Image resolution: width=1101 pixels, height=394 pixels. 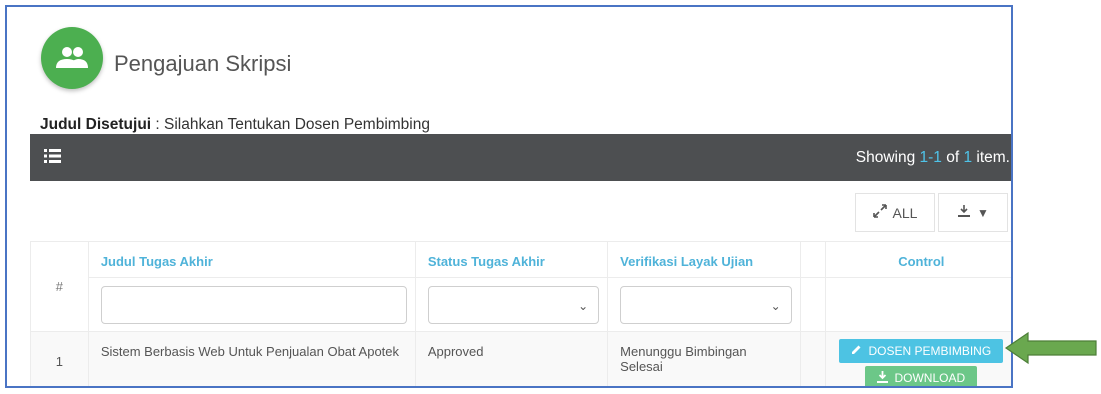 What do you see at coordinates (203, 63) in the screenshot?
I see `page-title: Pengajuan Skripsi` at bounding box center [203, 63].